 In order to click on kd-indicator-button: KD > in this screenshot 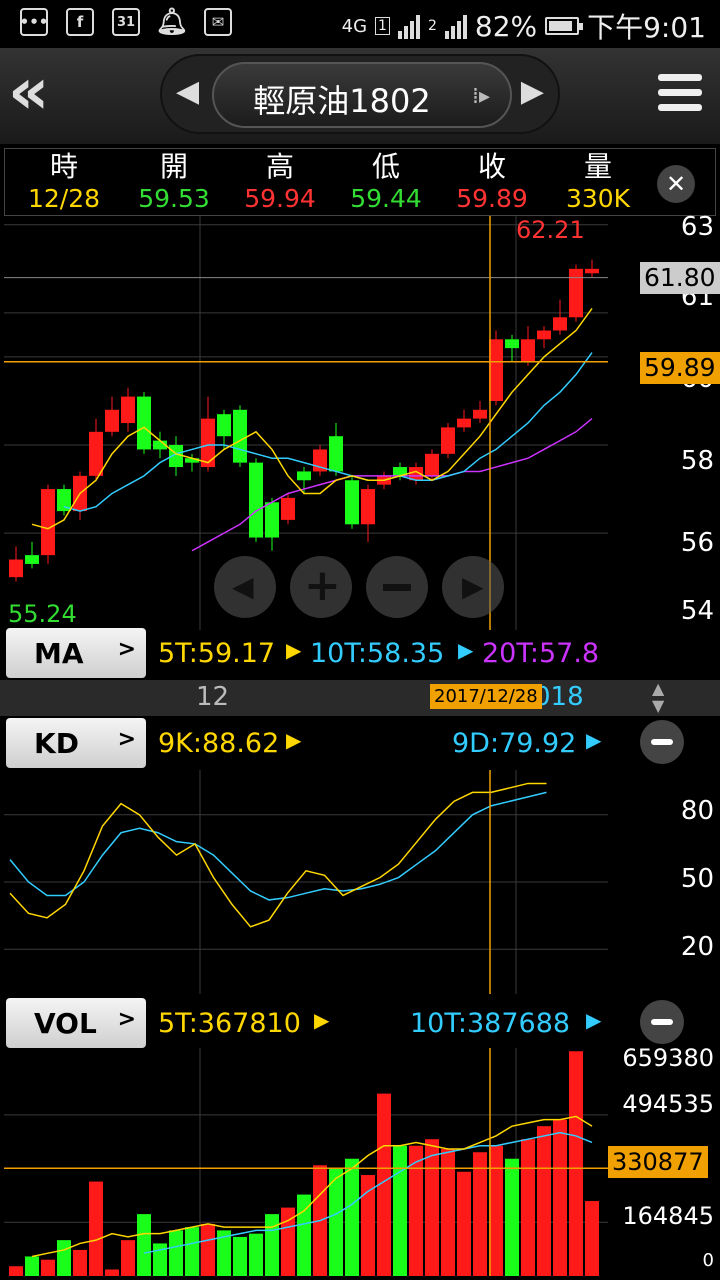, I will do `click(76, 743)`.